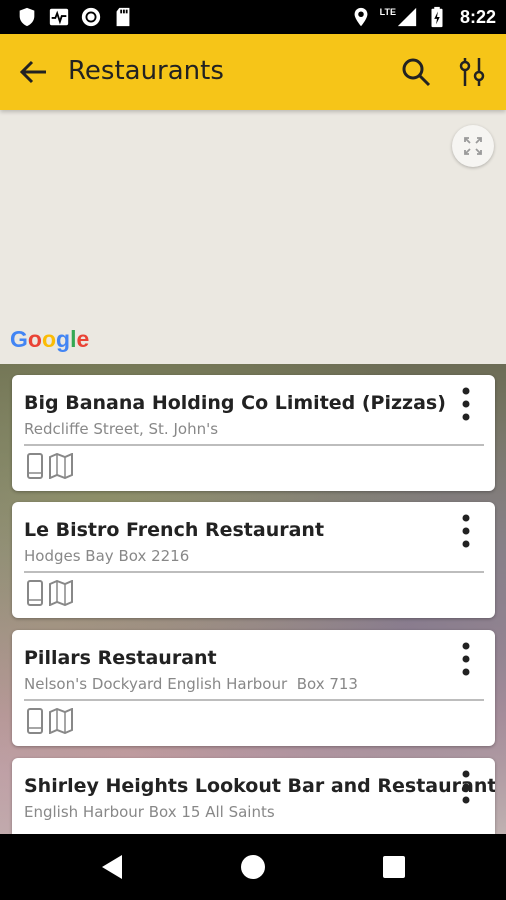 This screenshot has height=900, width=506. What do you see at coordinates (34, 72) in the screenshot?
I see `back-arrow-icon` at bounding box center [34, 72].